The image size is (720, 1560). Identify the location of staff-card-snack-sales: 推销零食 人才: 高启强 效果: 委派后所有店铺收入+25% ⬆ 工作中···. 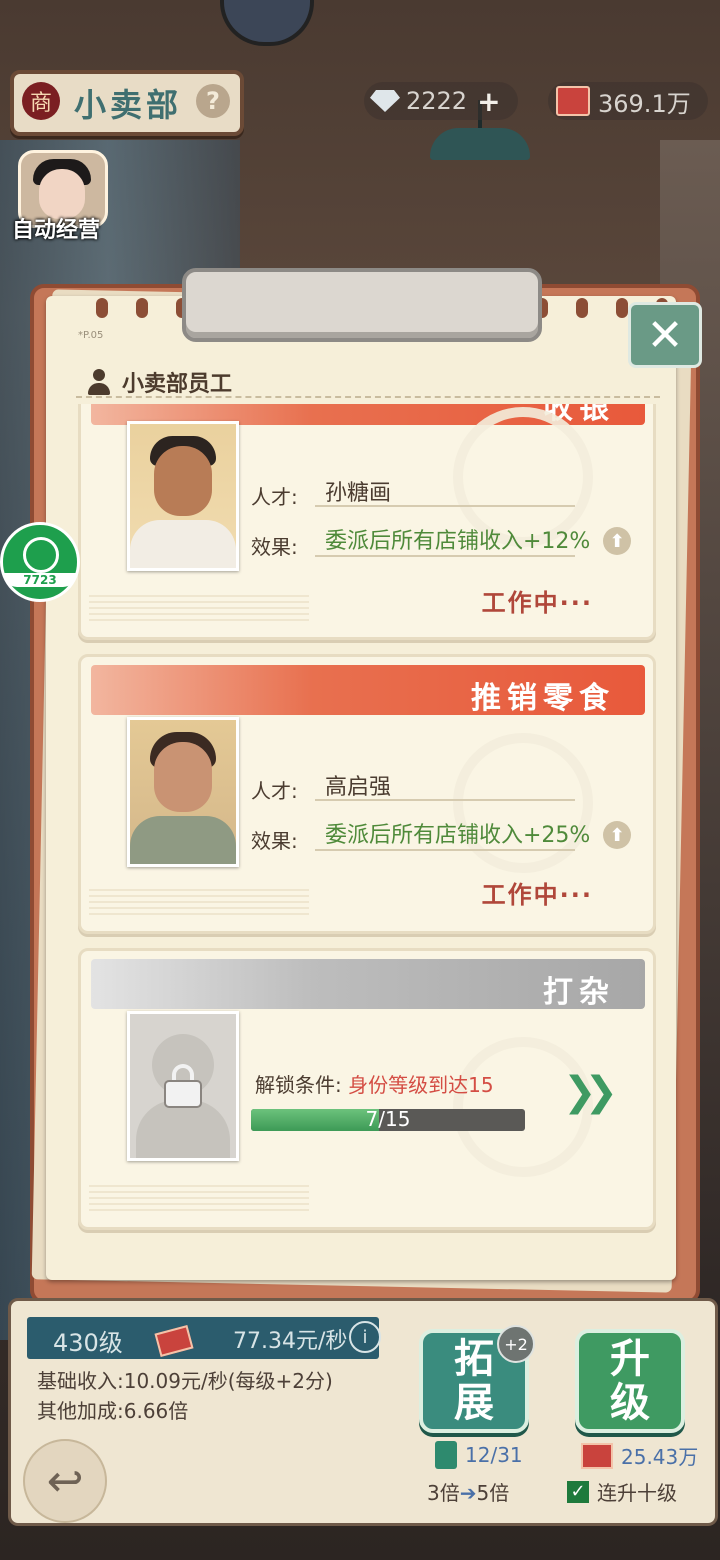
(367, 794).